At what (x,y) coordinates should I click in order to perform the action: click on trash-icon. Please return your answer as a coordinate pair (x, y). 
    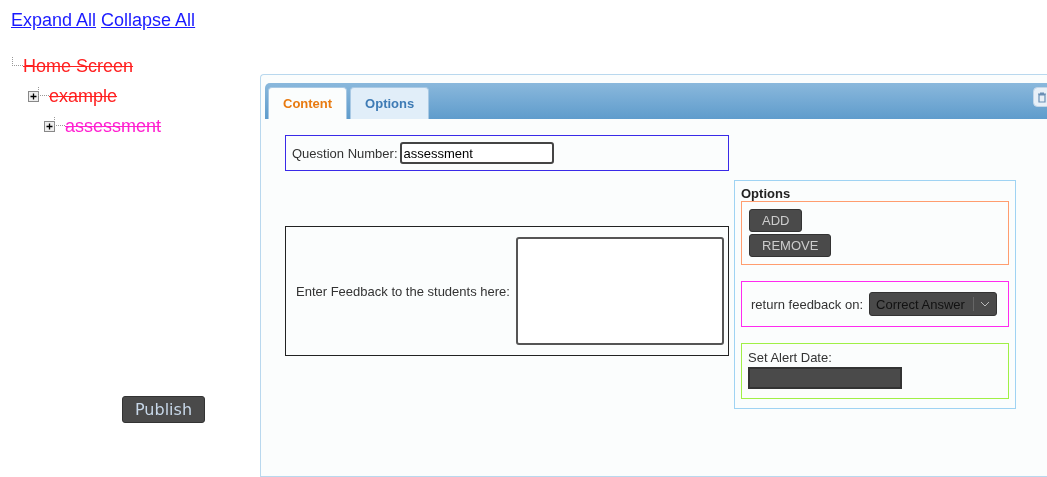
    Looking at the image, I should click on (1040, 97).